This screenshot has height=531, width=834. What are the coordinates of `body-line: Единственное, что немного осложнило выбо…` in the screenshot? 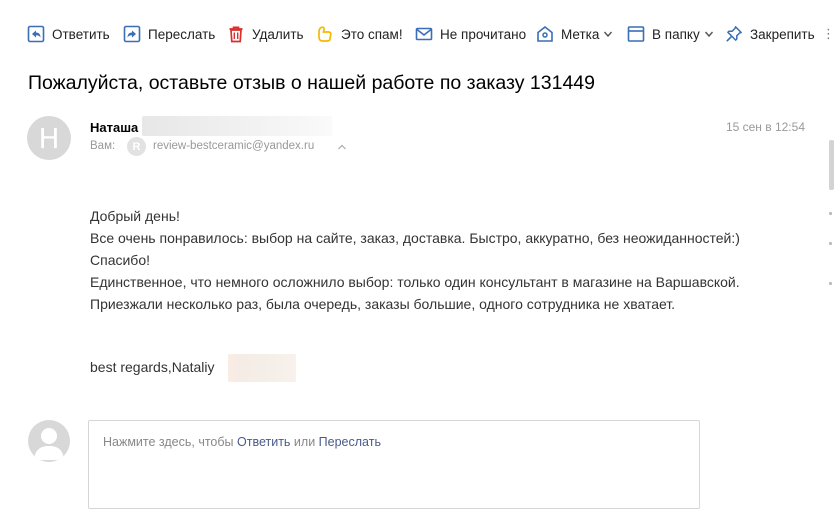 It's located at (415, 282).